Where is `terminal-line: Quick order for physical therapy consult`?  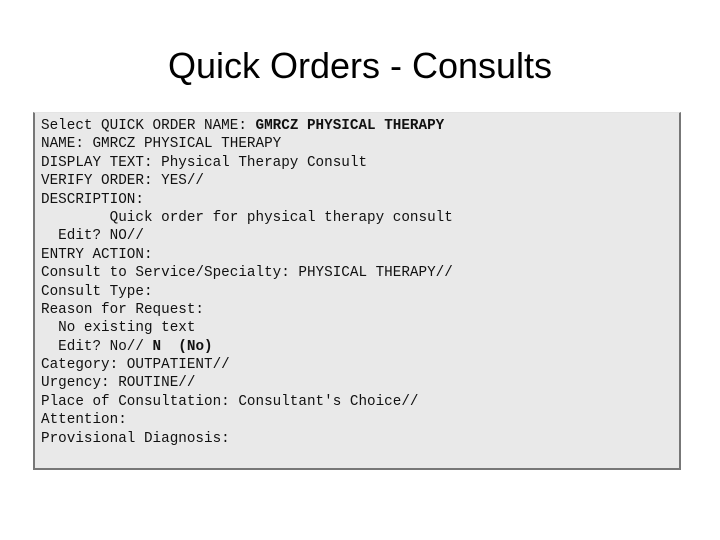 terminal-line: Quick order for physical therapy consult is located at coordinates (360, 218).